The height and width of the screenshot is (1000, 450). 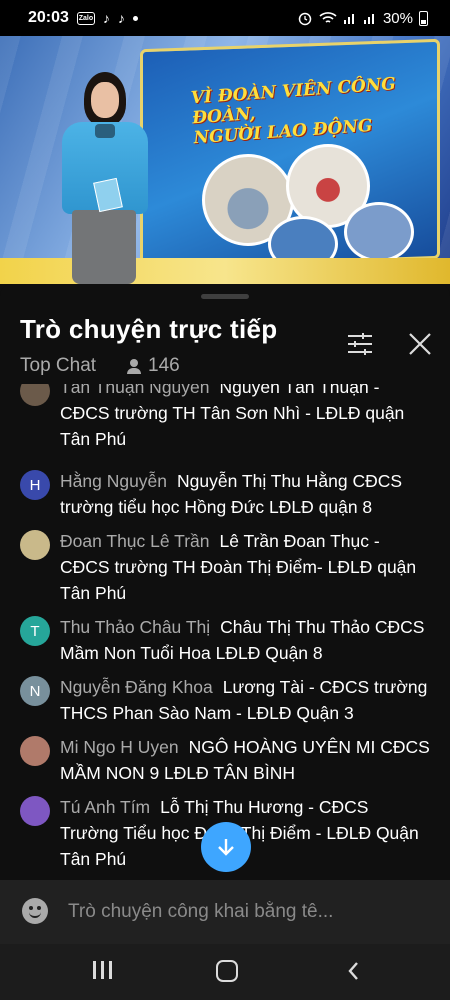 What do you see at coordinates (134, 366) in the screenshot?
I see `person-icon` at bounding box center [134, 366].